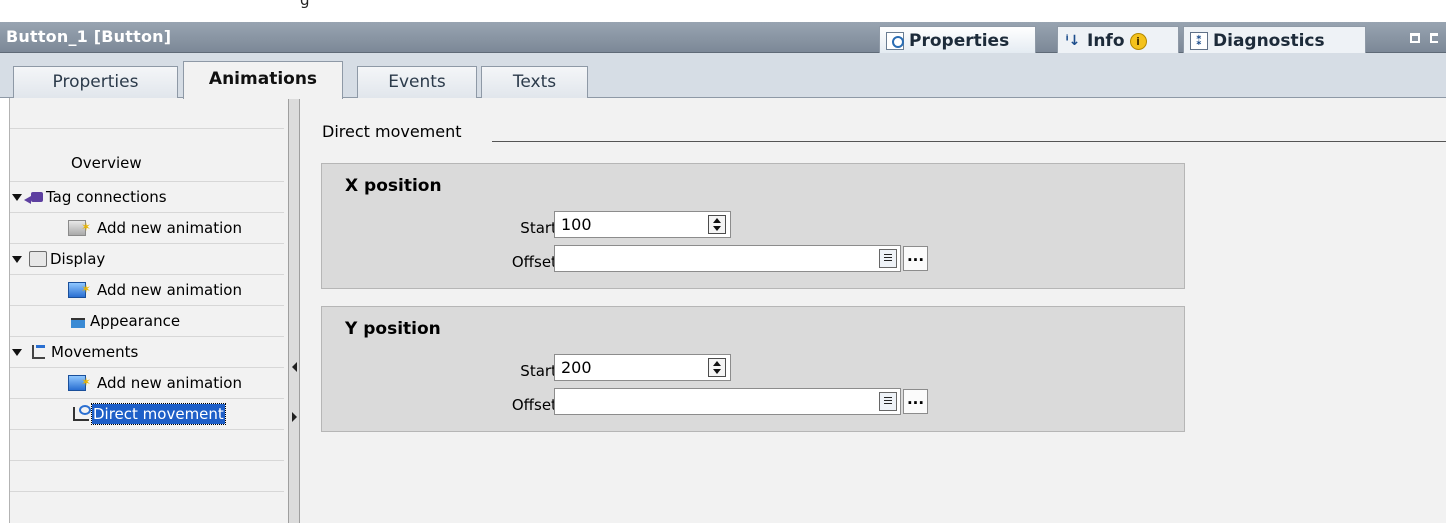 The width and height of the screenshot is (1446, 523). I want to click on x-position-title: X position, so click(393, 186).